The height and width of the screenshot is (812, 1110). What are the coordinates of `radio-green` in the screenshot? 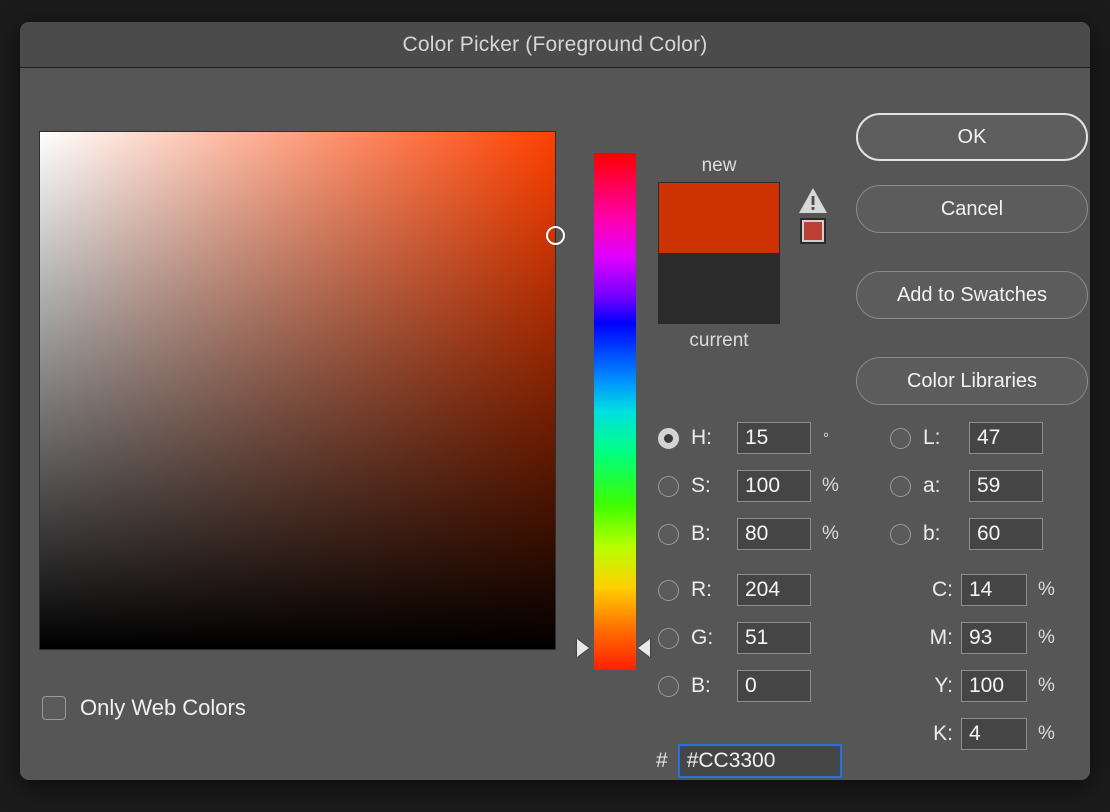 It's located at (668, 638).